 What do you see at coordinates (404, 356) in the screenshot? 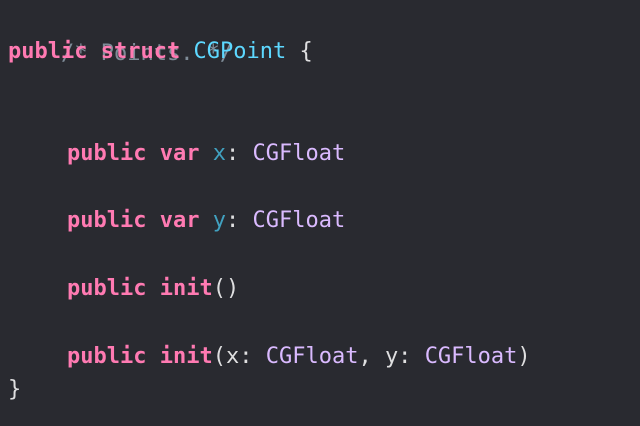
I see `param-label-y: y:` at bounding box center [404, 356].